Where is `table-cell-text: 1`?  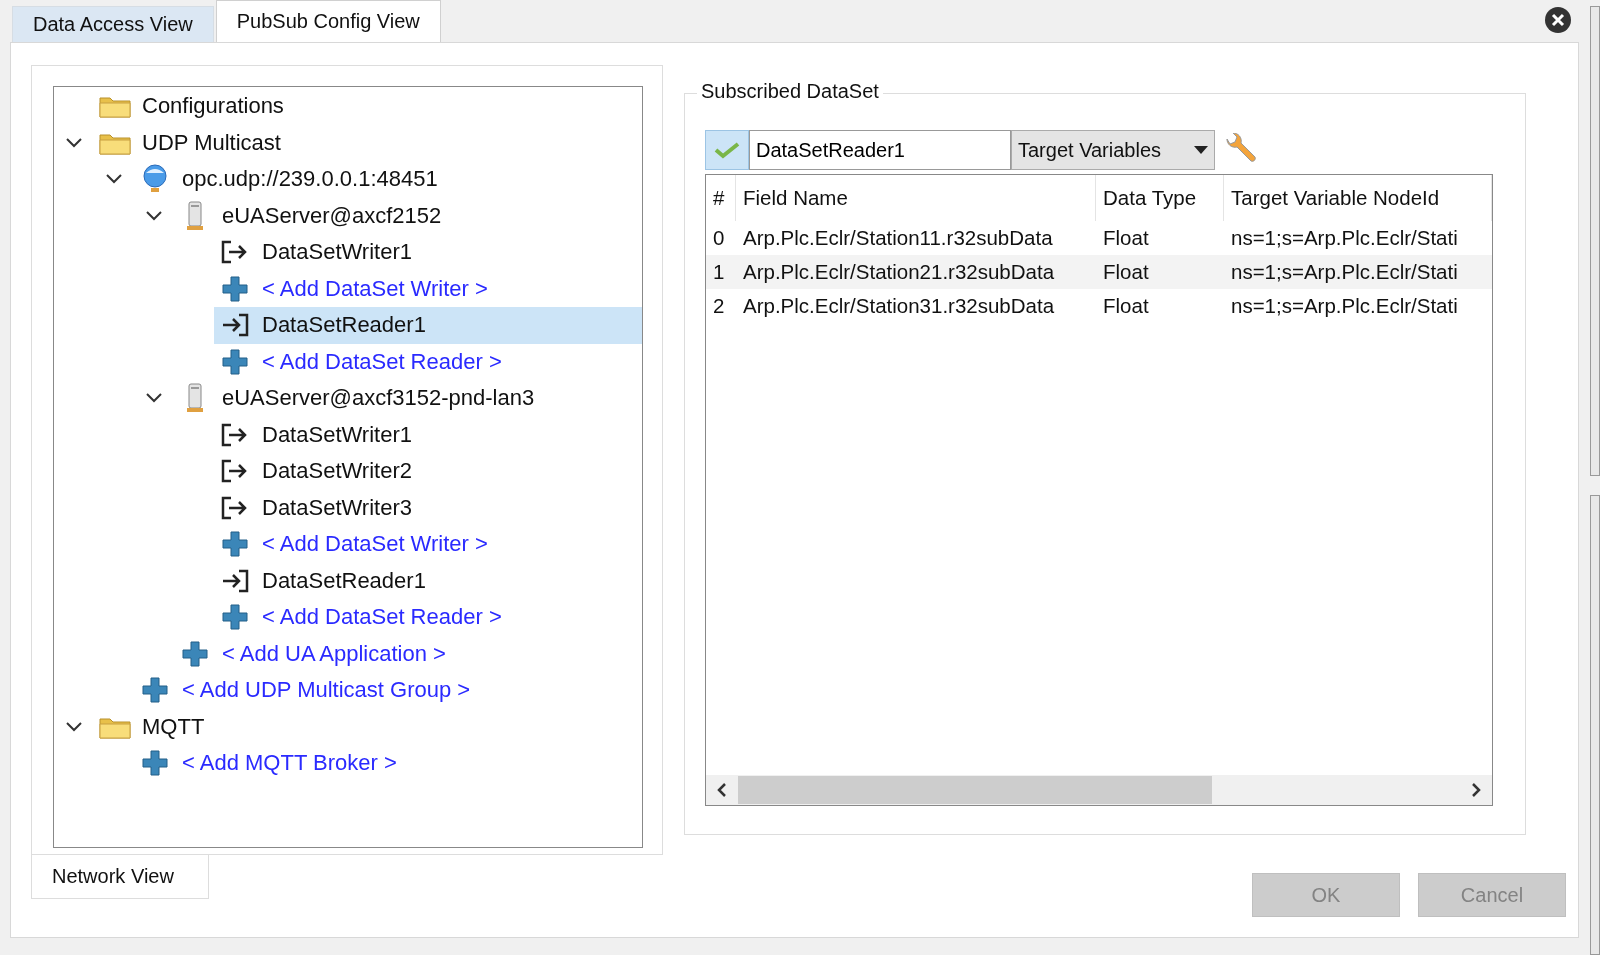 table-cell-text: 1 is located at coordinates (719, 272).